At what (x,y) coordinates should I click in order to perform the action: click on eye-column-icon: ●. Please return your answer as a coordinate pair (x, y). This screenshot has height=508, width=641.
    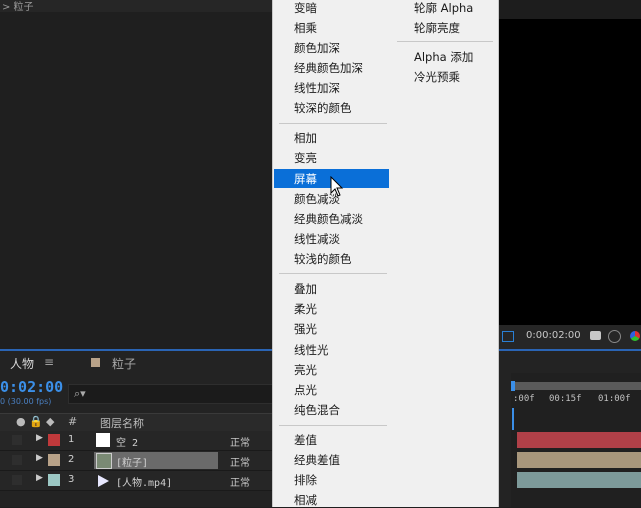
    Looking at the image, I should click on (21, 421).